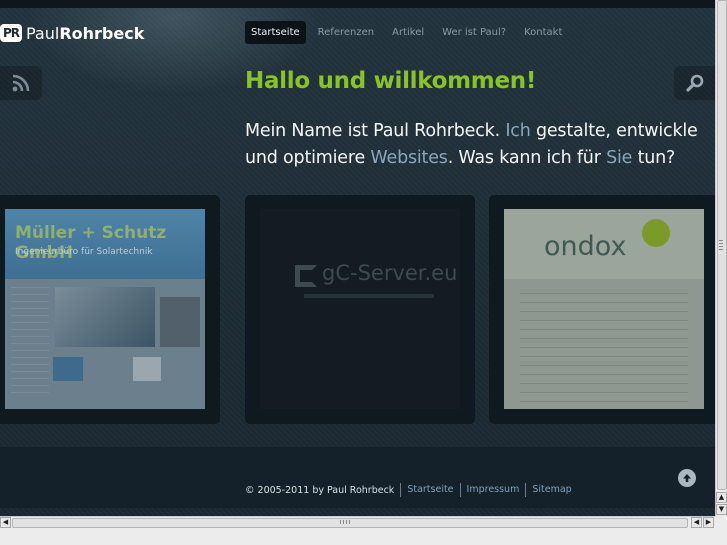 This screenshot has height=545, width=727. Describe the element at coordinates (721, 522) in the screenshot. I see `scrollbar-corner` at that location.